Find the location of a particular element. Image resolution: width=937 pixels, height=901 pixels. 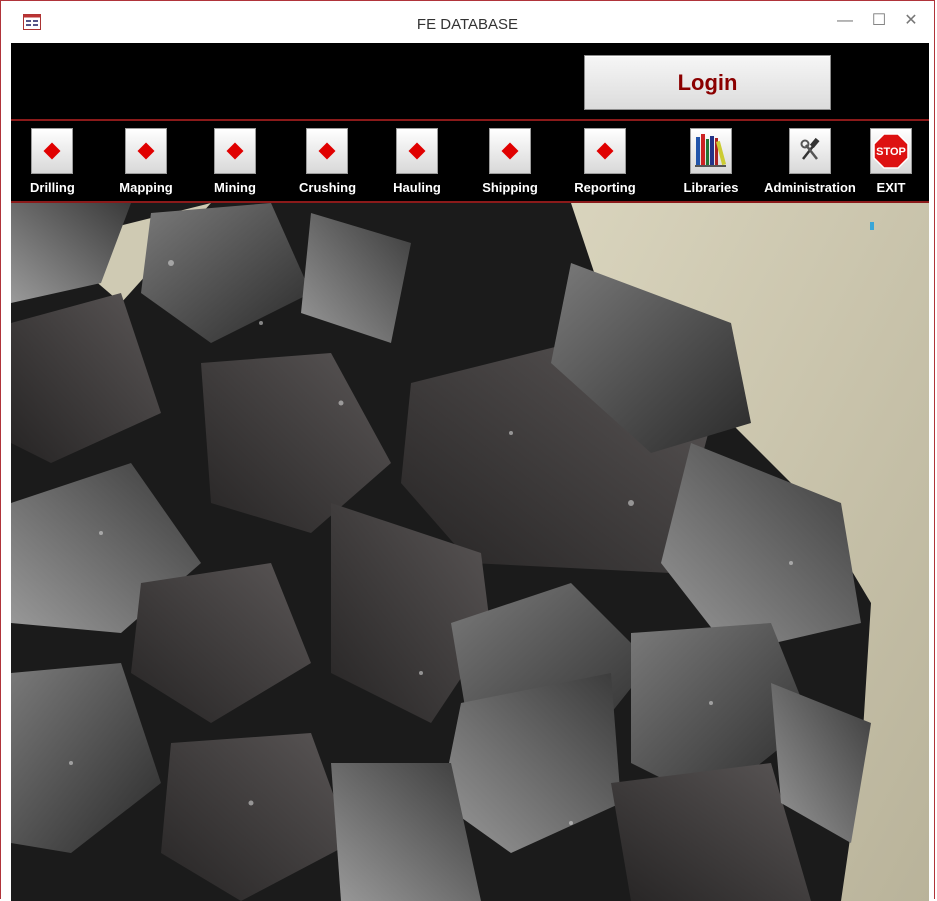

minimize-button: — is located at coordinates (845, 21).